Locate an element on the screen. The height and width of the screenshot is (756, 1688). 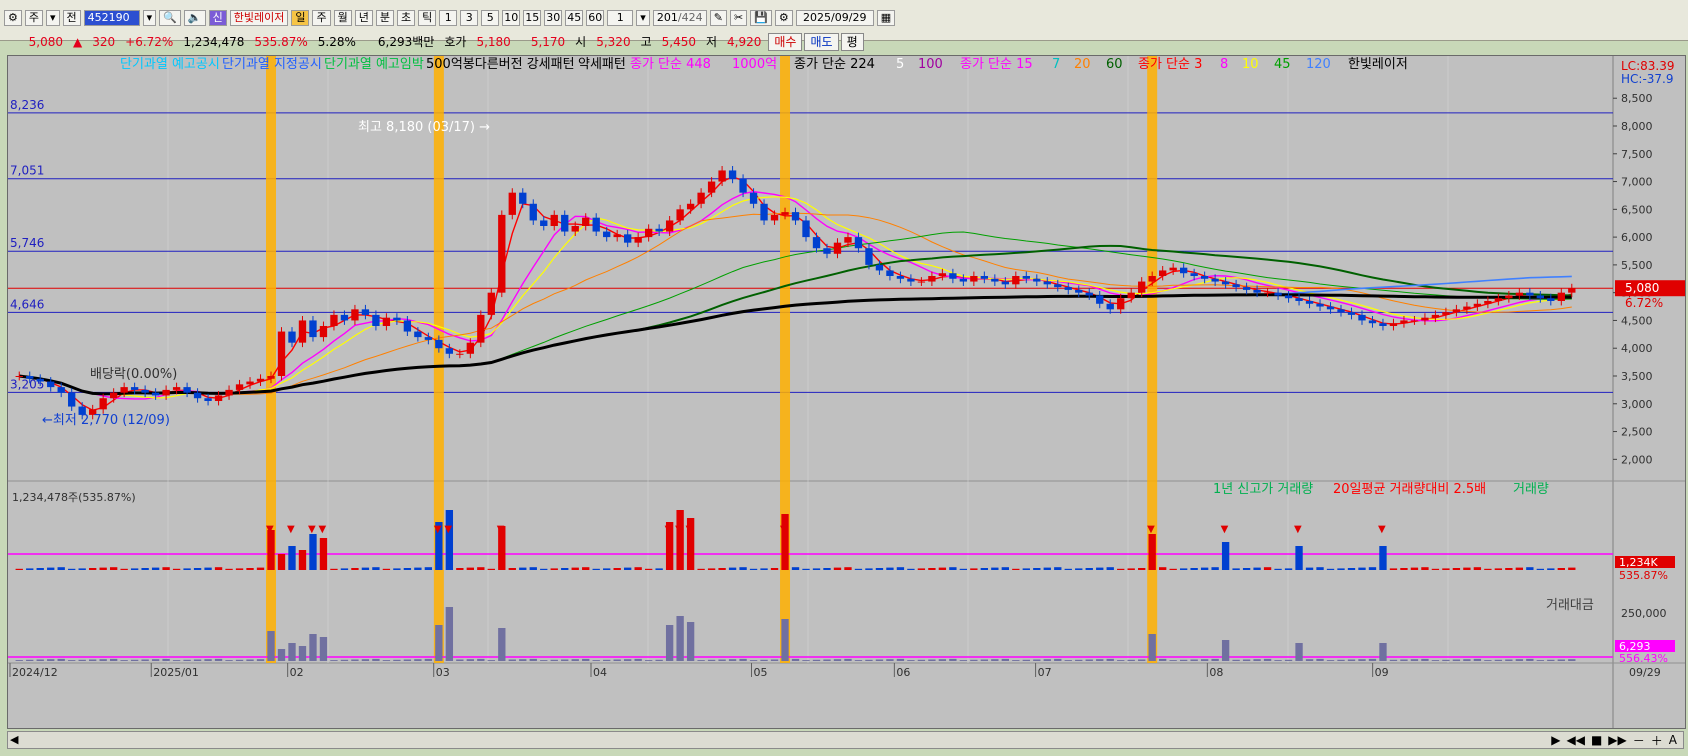
scroll-left-button: ◀ is located at coordinates (14, 739).